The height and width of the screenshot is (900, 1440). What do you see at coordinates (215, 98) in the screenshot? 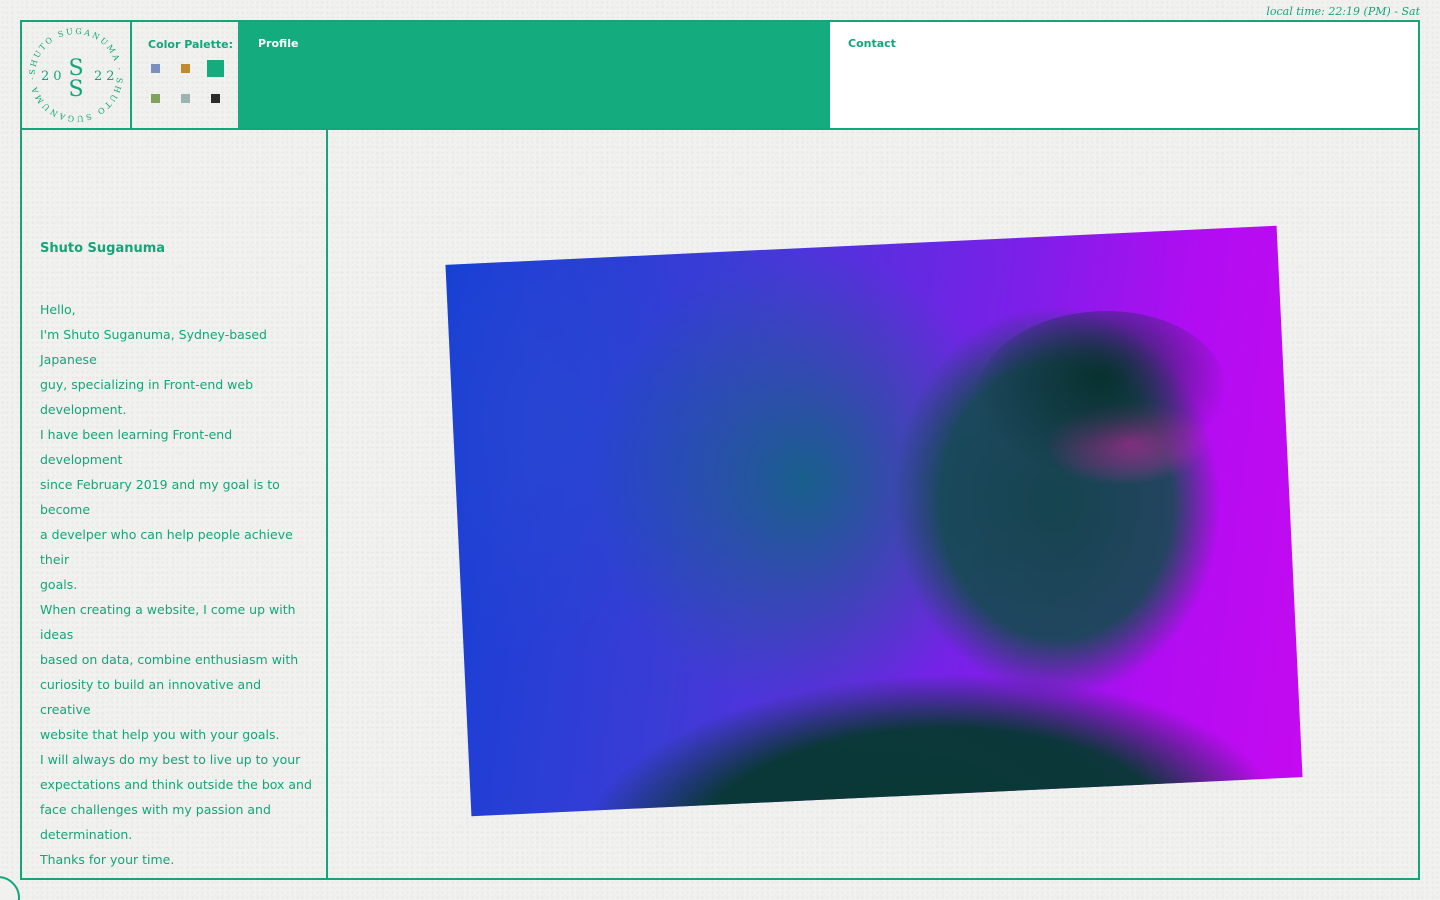
I see `palette-swatch-black` at bounding box center [215, 98].